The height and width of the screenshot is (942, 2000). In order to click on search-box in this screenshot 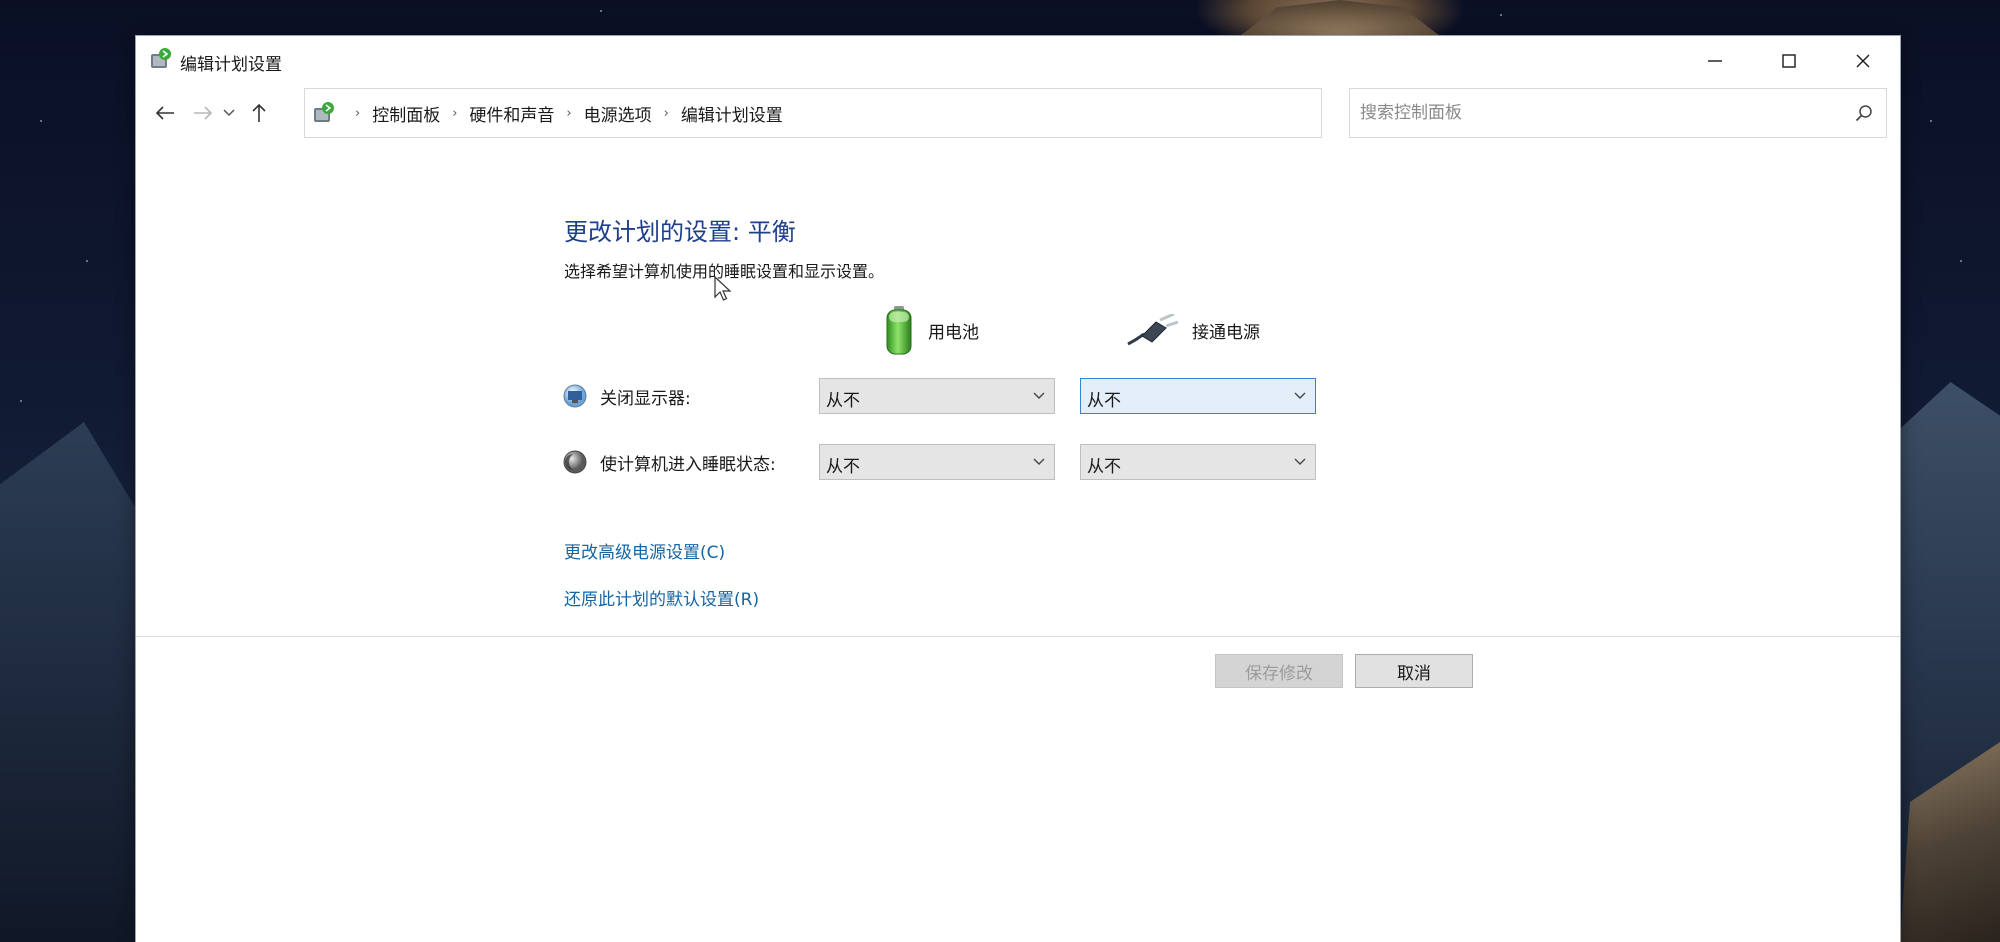, I will do `click(1618, 113)`.